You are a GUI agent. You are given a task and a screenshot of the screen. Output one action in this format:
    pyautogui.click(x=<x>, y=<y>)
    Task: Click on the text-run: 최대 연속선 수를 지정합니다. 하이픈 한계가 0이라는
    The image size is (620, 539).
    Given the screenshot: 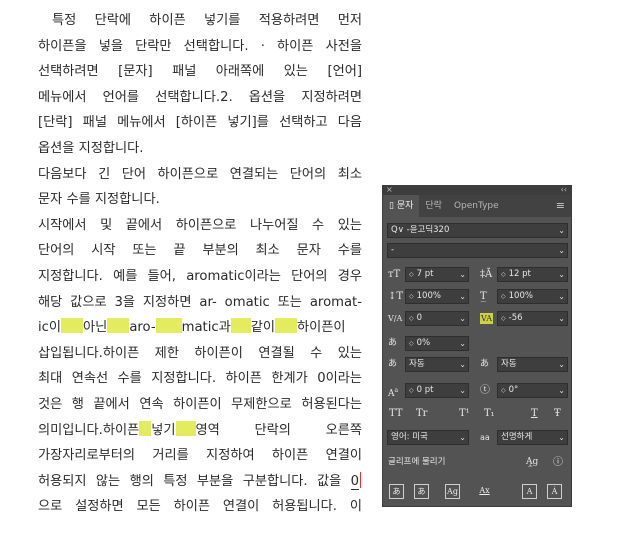 What is the action you would take?
    pyautogui.click(x=200, y=379)
    